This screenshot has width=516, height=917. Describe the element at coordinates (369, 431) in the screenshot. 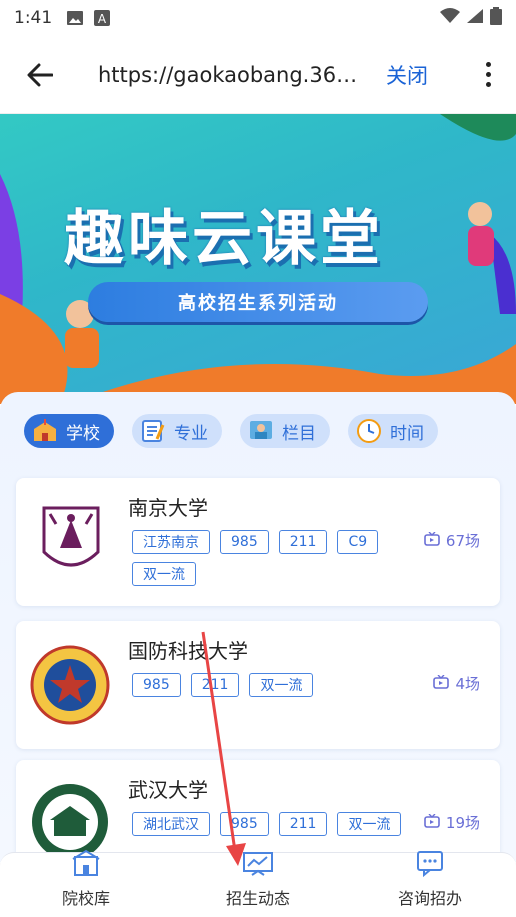

I see `clock-icon` at that location.